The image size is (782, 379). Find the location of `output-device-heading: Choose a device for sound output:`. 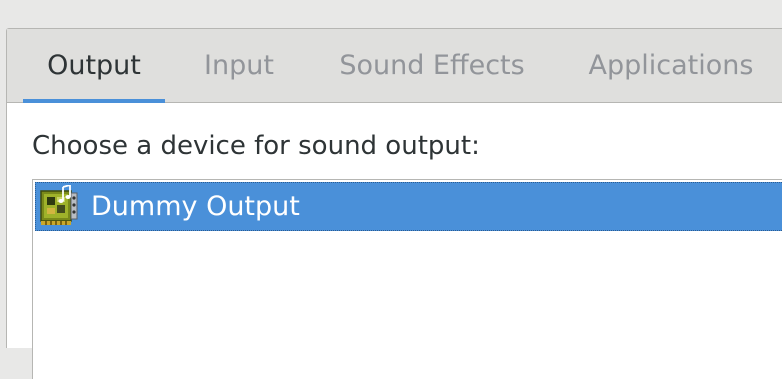

output-device-heading: Choose a device for sound output: is located at coordinates (256, 146).